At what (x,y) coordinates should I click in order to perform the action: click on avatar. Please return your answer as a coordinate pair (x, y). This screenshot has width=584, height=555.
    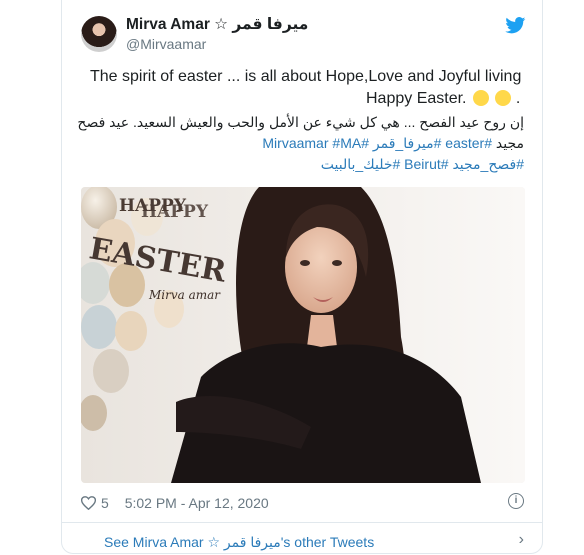
    Looking at the image, I should click on (99, 34).